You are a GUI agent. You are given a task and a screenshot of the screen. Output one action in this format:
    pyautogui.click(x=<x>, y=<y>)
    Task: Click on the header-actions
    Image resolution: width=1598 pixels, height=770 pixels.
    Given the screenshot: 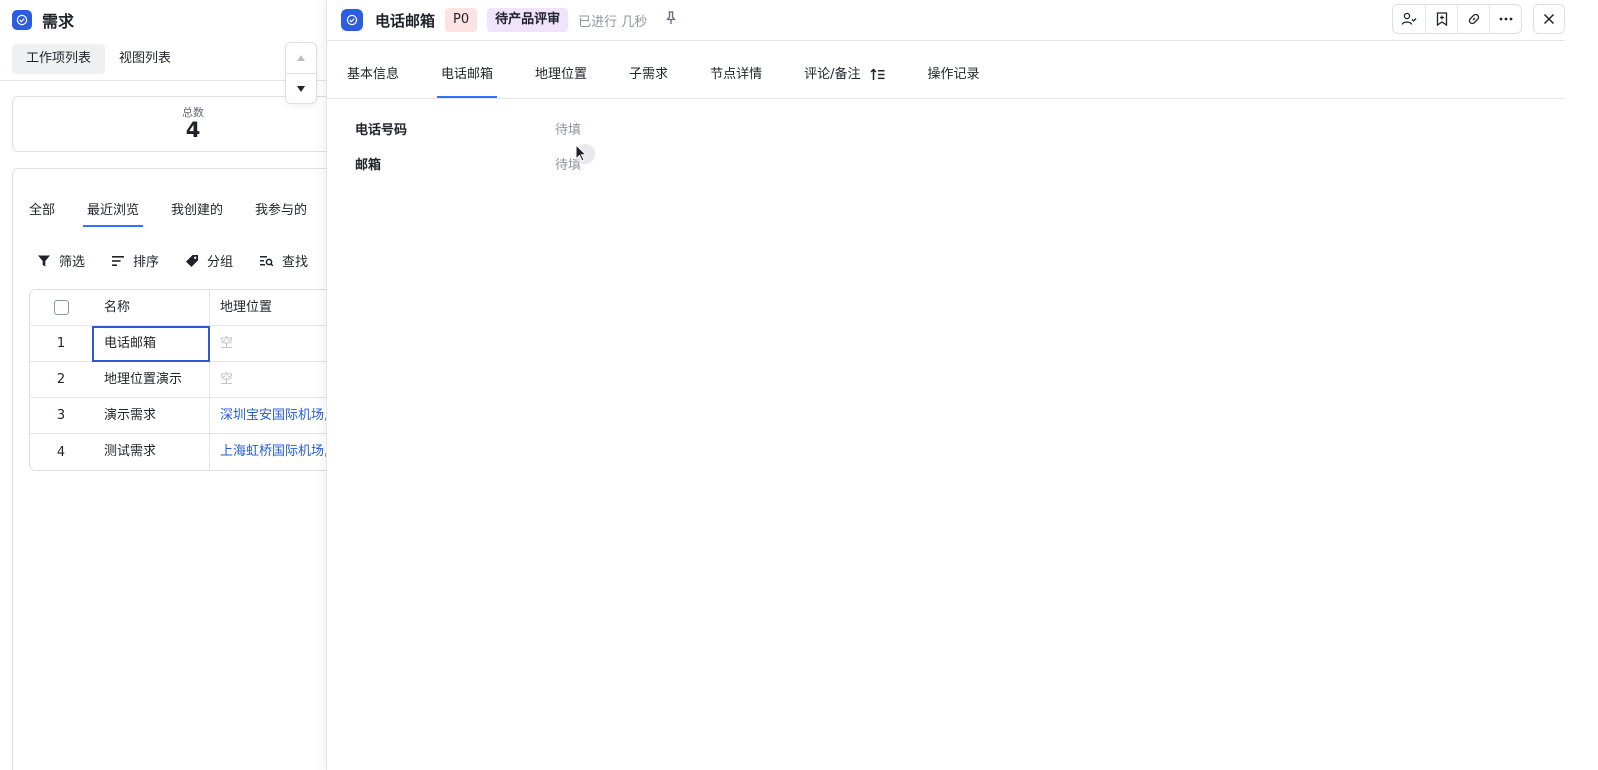 What is the action you would take?
    pyautogui.click(x=1457, y=19)
    